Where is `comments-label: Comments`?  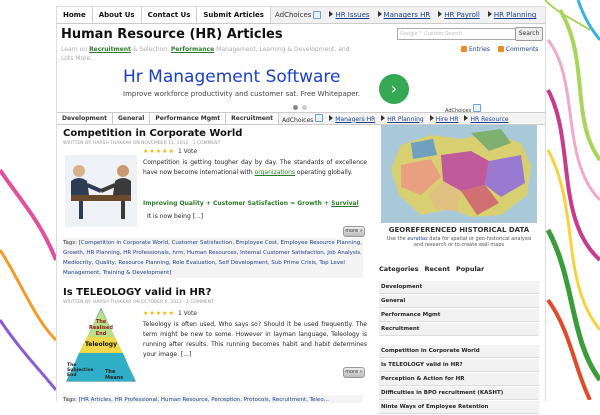
comments-label: Comments is located at coordinates (522, 49).